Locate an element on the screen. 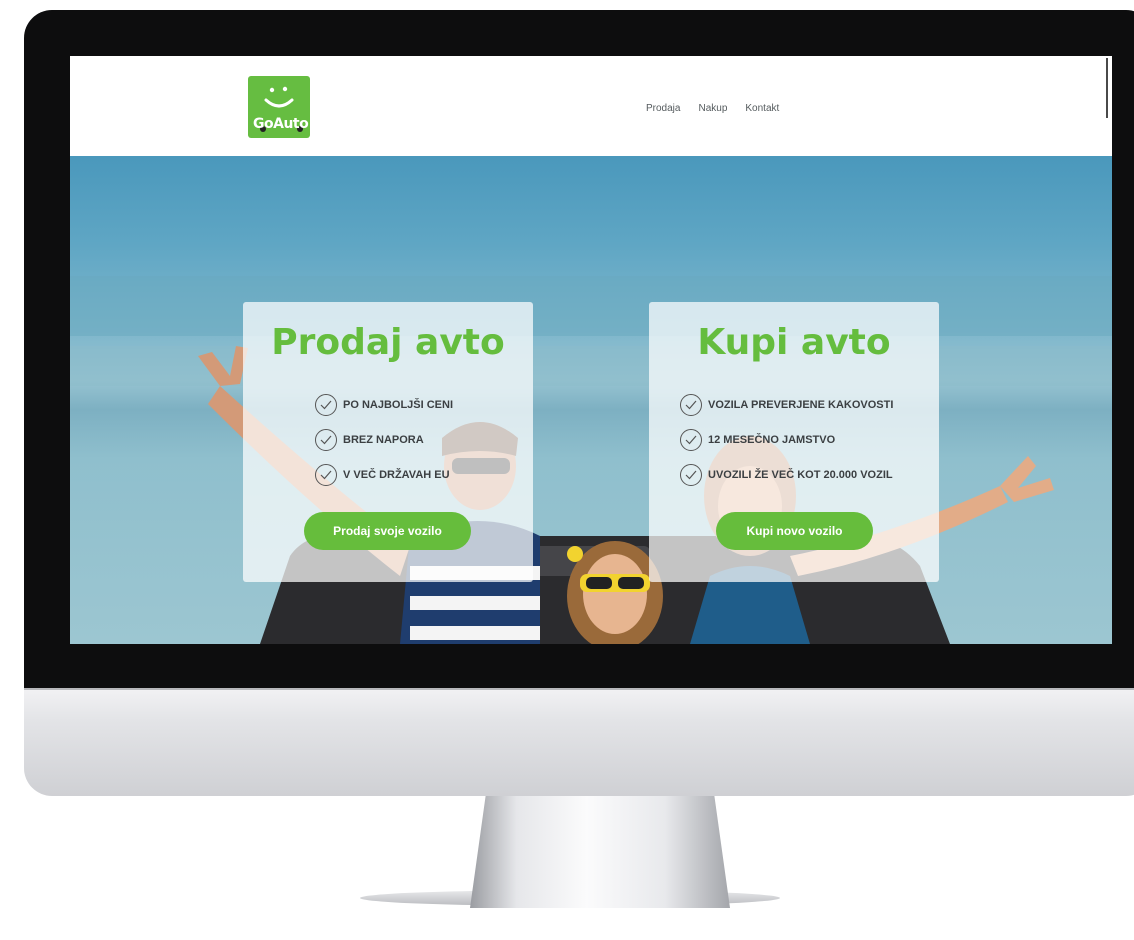 This screenshot has width=1134, height=940. buy-feature-item: VOZILA PREVERJENE KAKOVOSTI is located at coordinates (786, 405).